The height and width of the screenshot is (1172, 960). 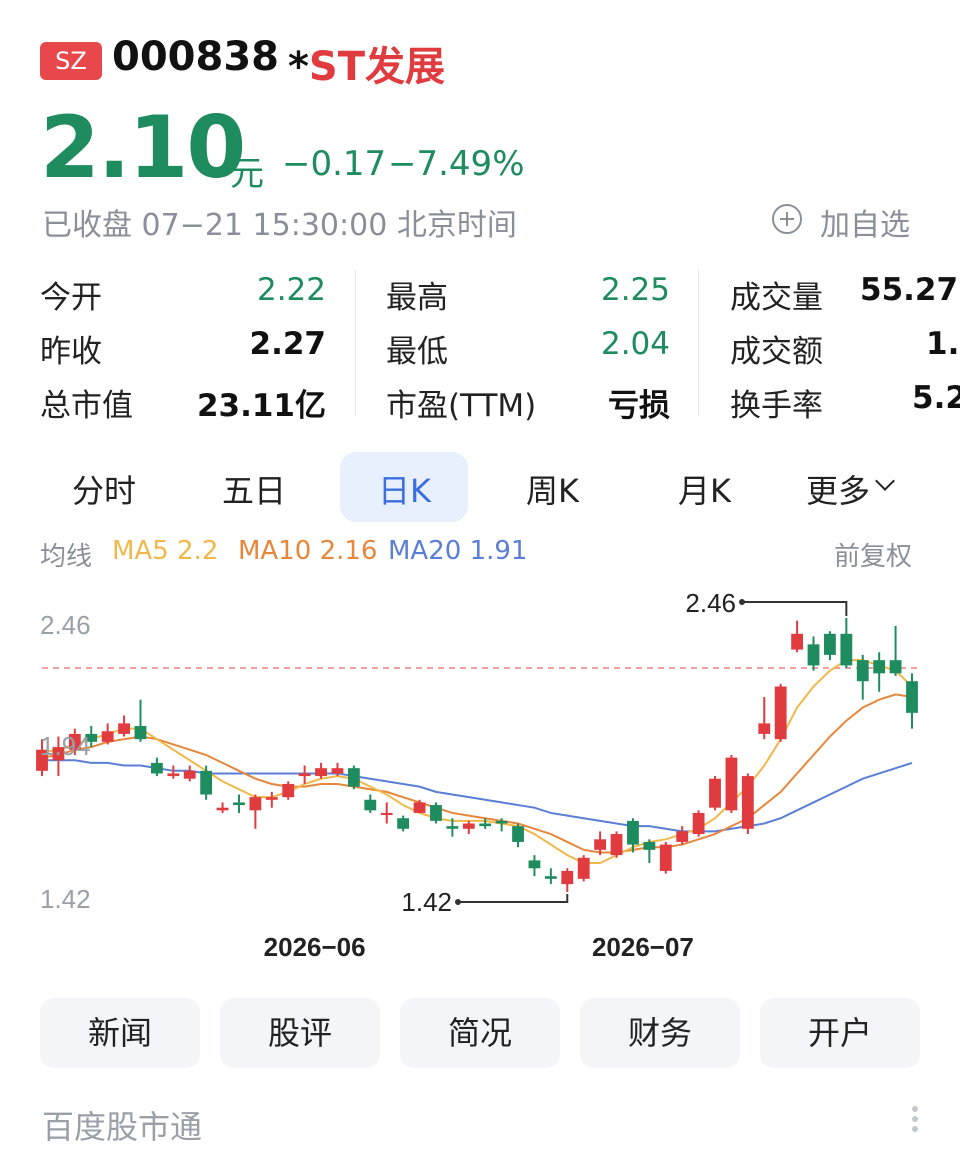 What do you see at coordinates (308, 551) in the screenshot?
I see `ma10-value: MA10 2.16` at bounding box center [308, 551].